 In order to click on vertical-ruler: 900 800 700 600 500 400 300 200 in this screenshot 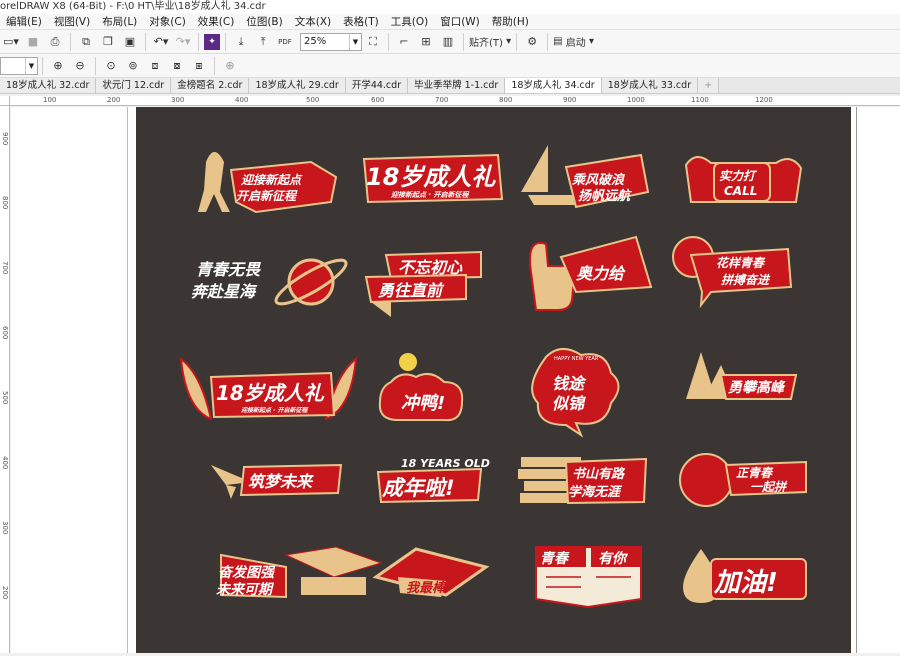, I will do `click(5, 379)`.